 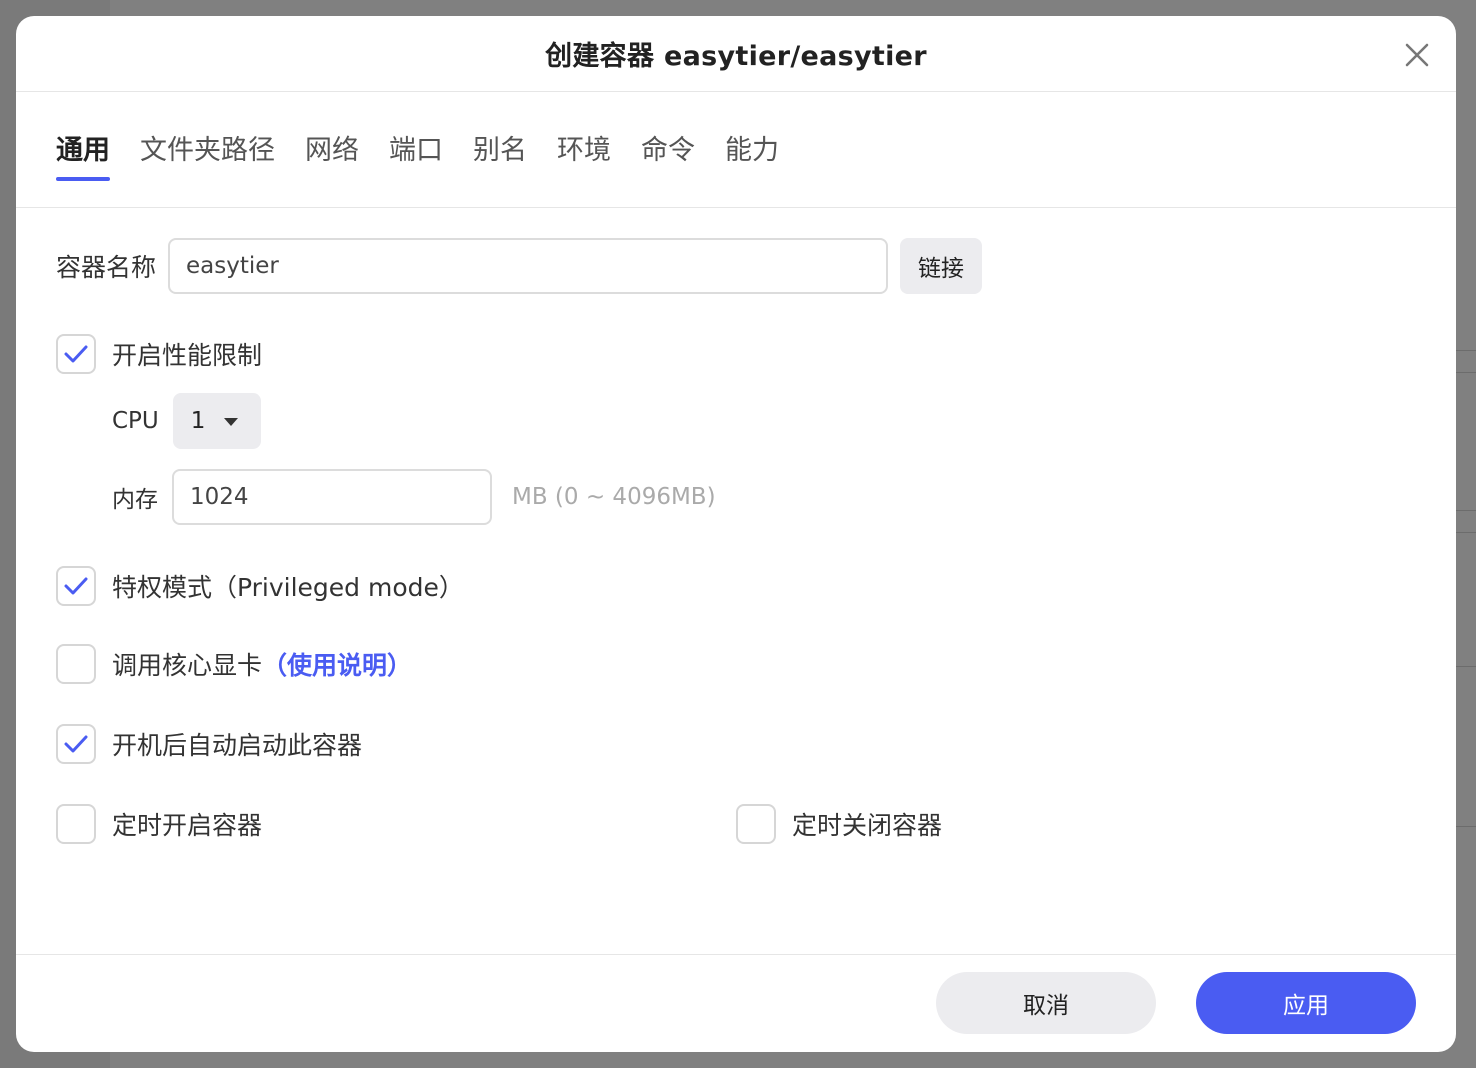 I want to click on cpu-value: 1, so click(x=198, y=421).